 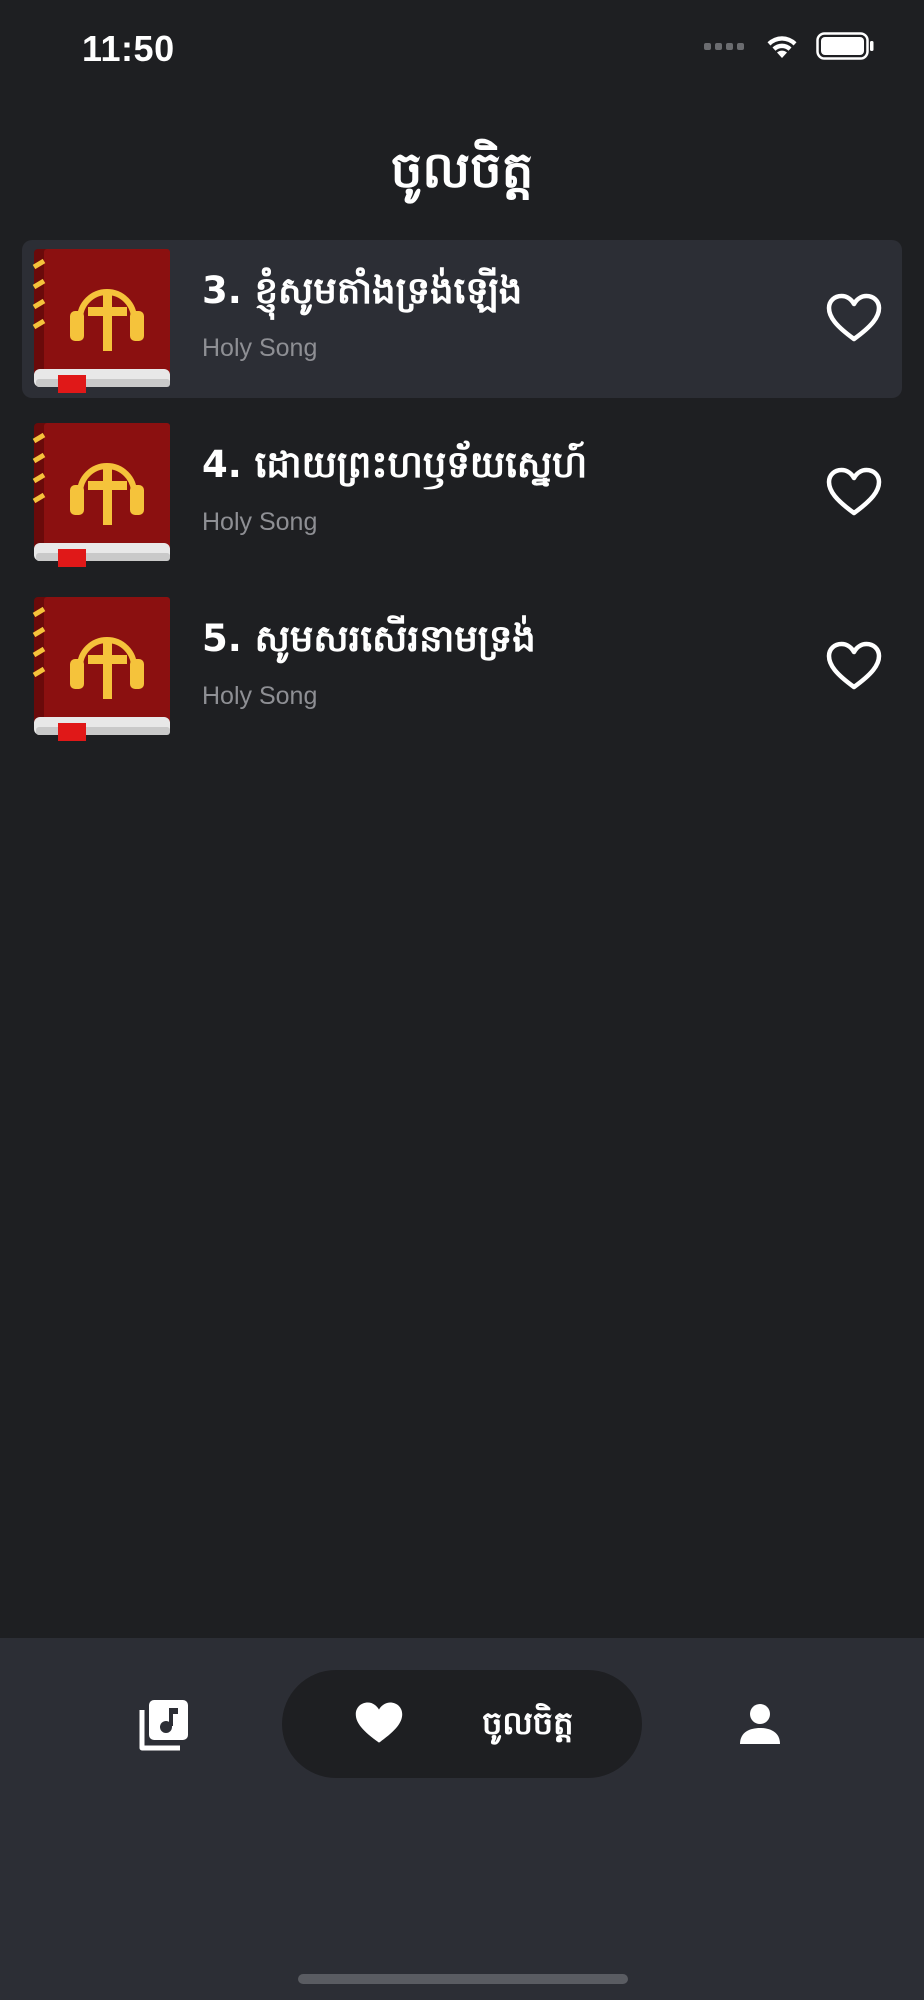 What do you see at coordinates (362, 290) in the screenshot?
I see `song-title: 3. ខ្ញុំសូមតាំងទ្រង់ឡើង` at bounding box center [362, 290].